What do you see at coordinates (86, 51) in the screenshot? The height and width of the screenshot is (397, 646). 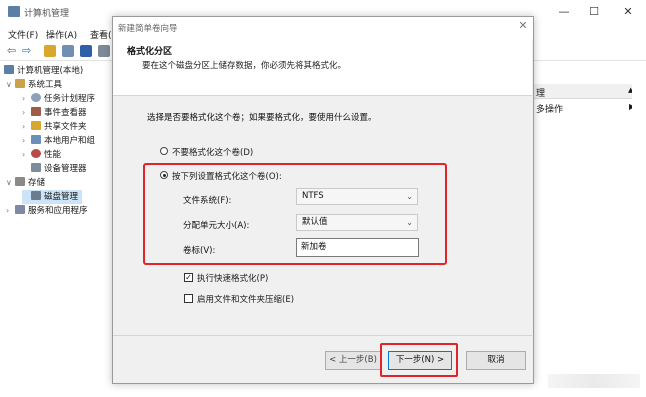 I see `help-icon` at bounding box center [86, 51].